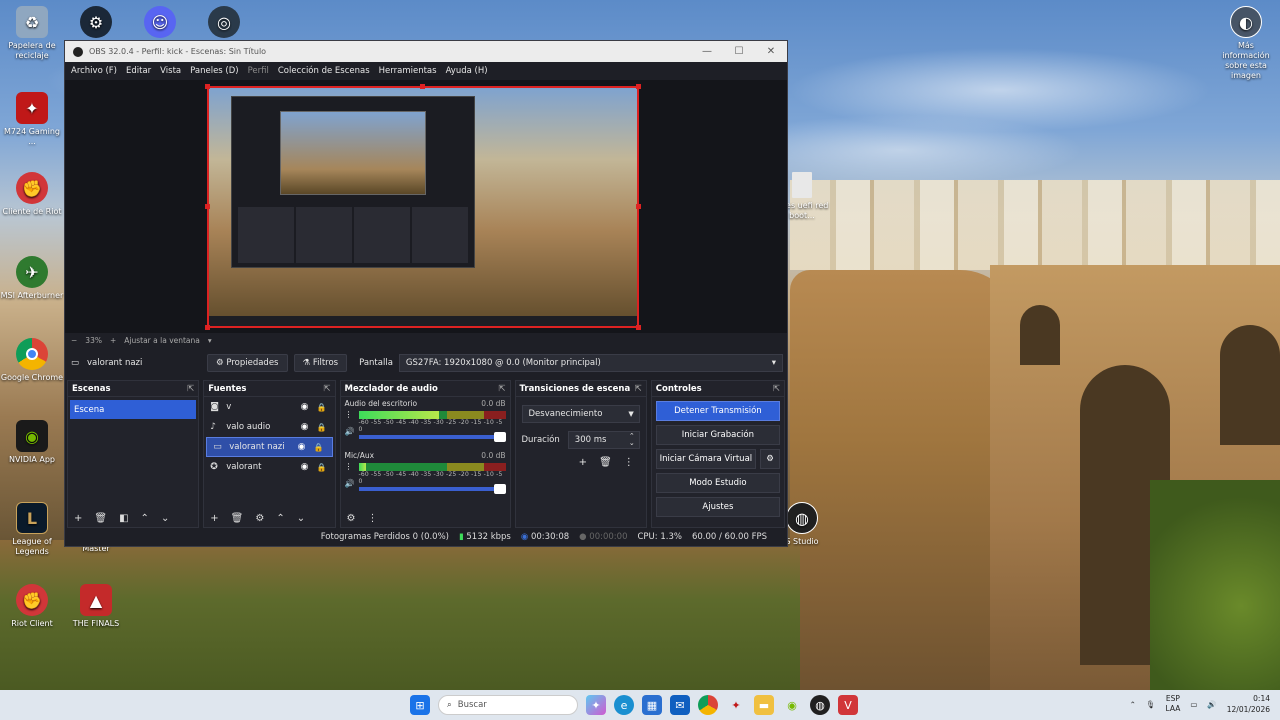 The height and width of the screenshot is (720, 1280). What do you see at coordinates (133, 409) in the screenshot?
I see `scene-item: Escena` at bounding box center [133, 409].